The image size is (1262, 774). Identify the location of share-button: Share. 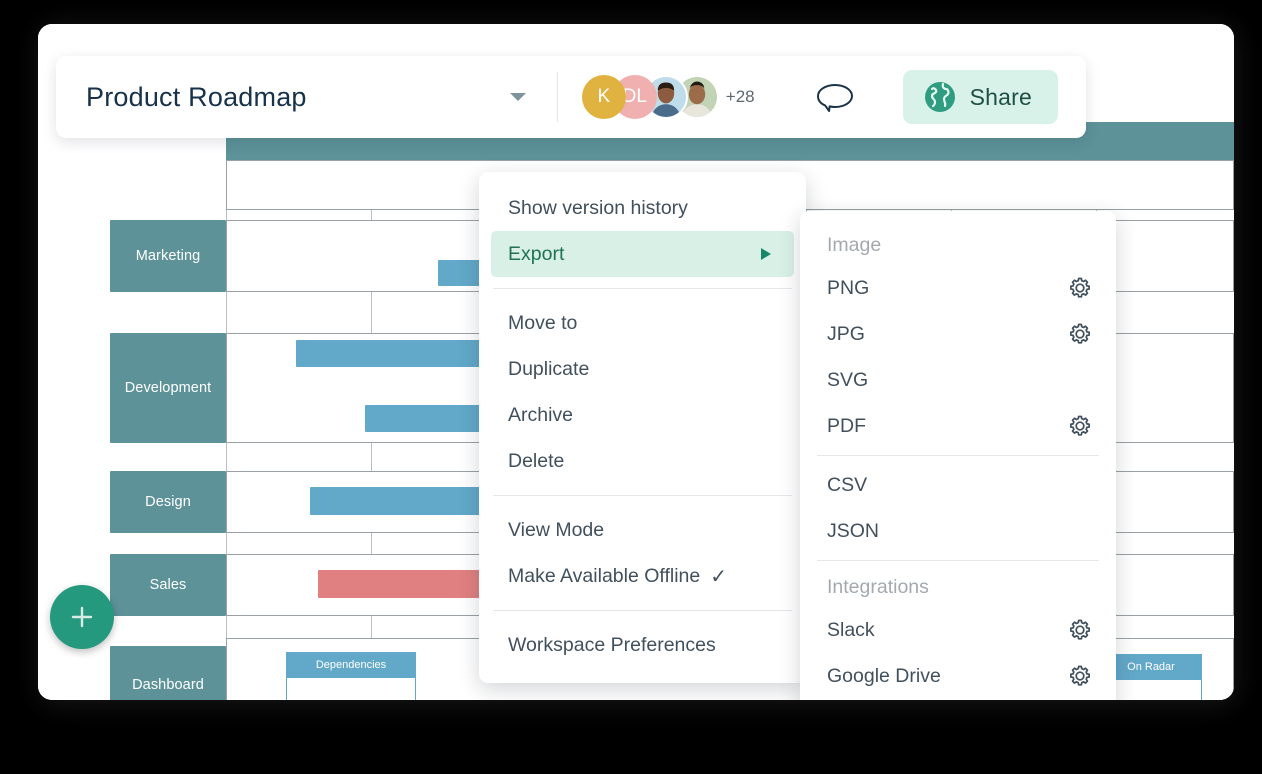
(980, 97).